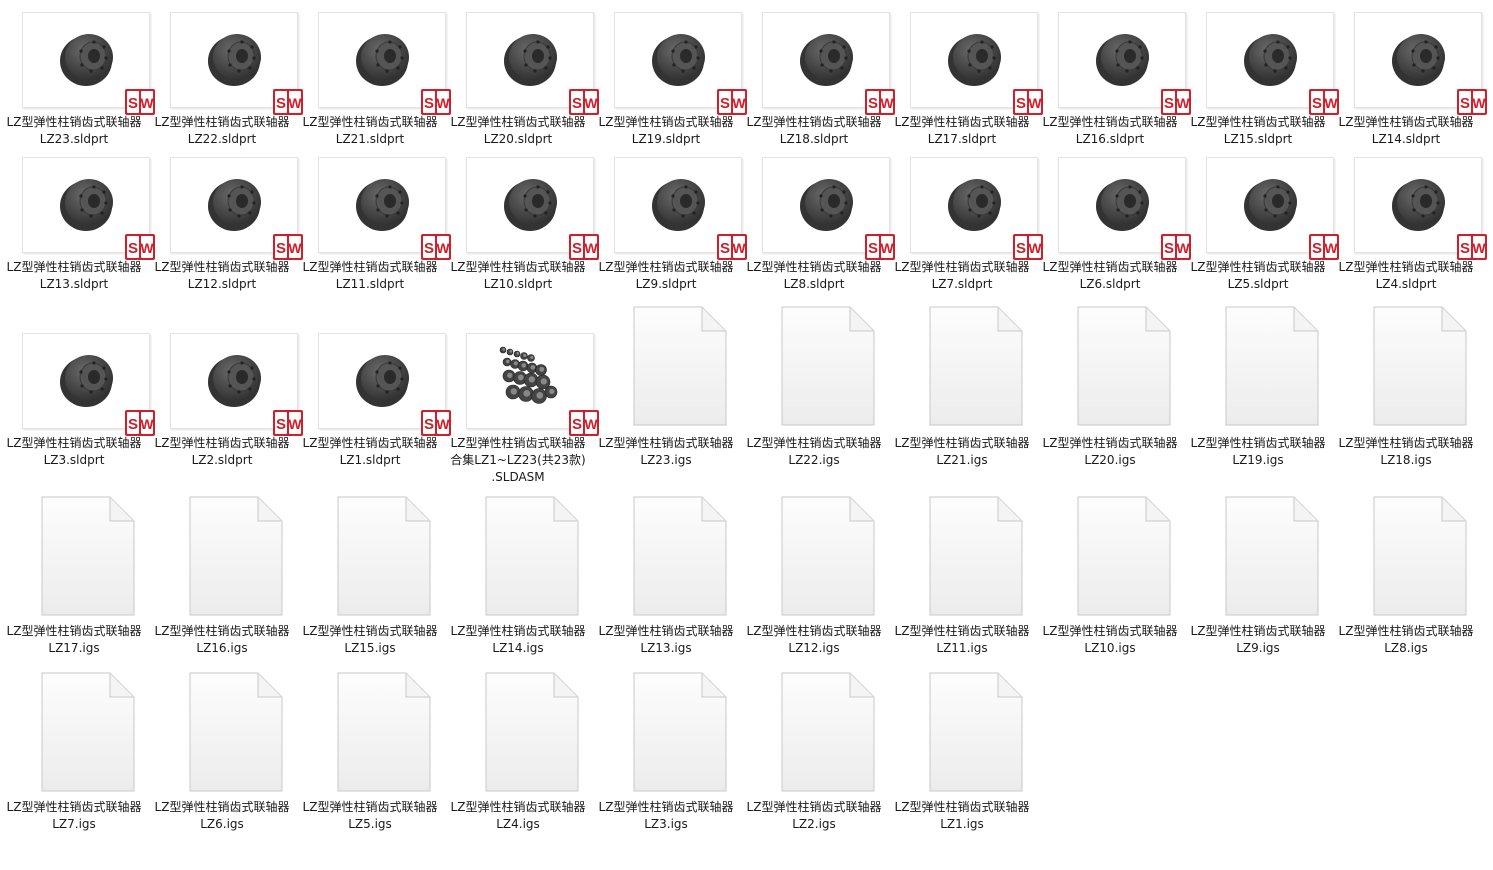 The image size is (1493, 870). What do you see at coordinates (962, 816) in the screenshot?
I see `file-name-label: LZ型弹性柱销齿式联轴器 LZ1.igs` at bounding box center [962, 816].